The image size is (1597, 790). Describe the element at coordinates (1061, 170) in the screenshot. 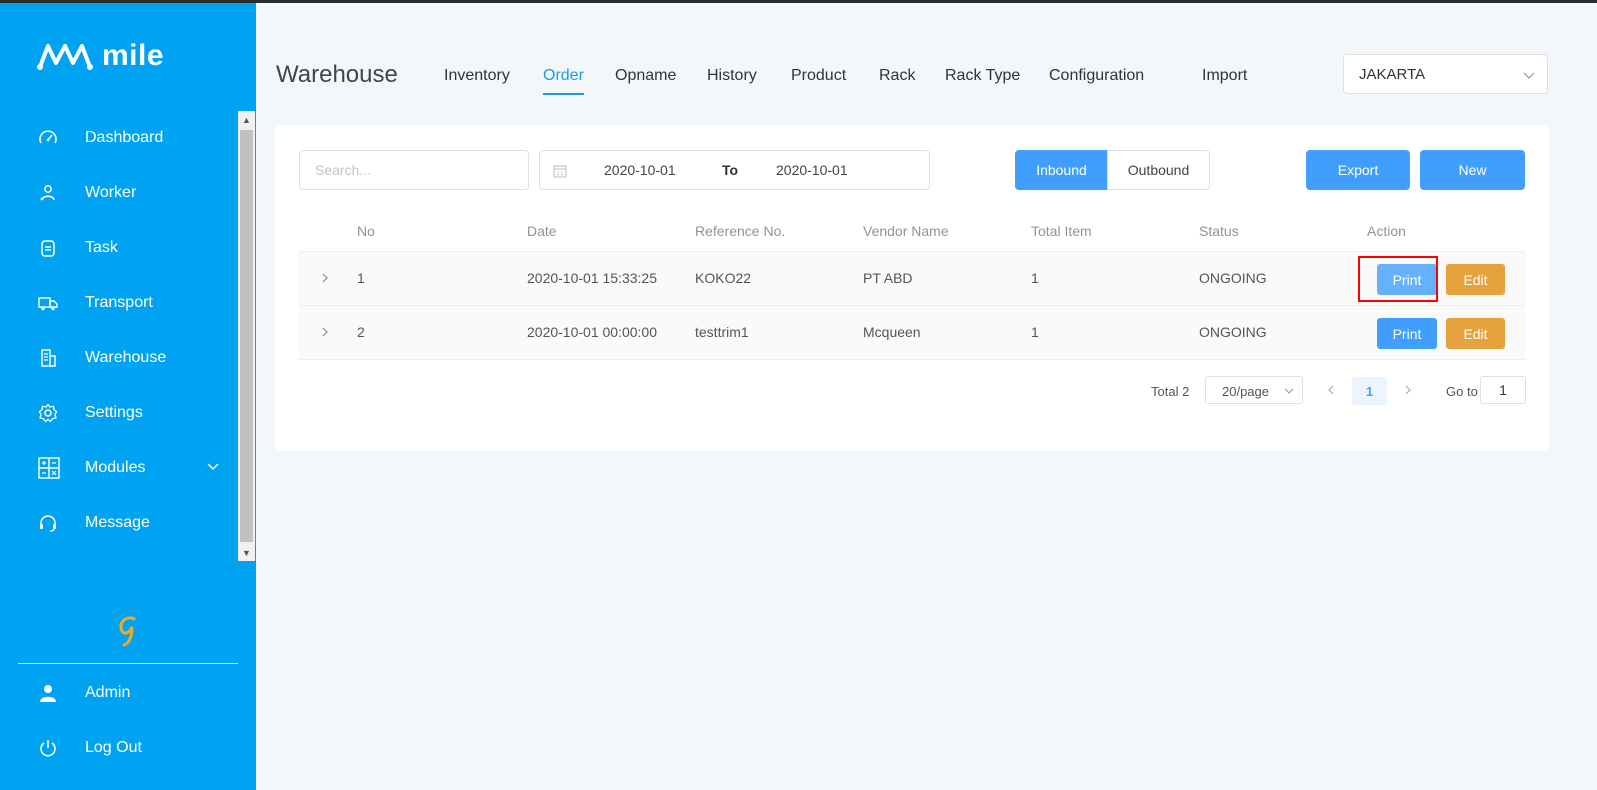

I see `inbound-toggle: Inbound` at that location.